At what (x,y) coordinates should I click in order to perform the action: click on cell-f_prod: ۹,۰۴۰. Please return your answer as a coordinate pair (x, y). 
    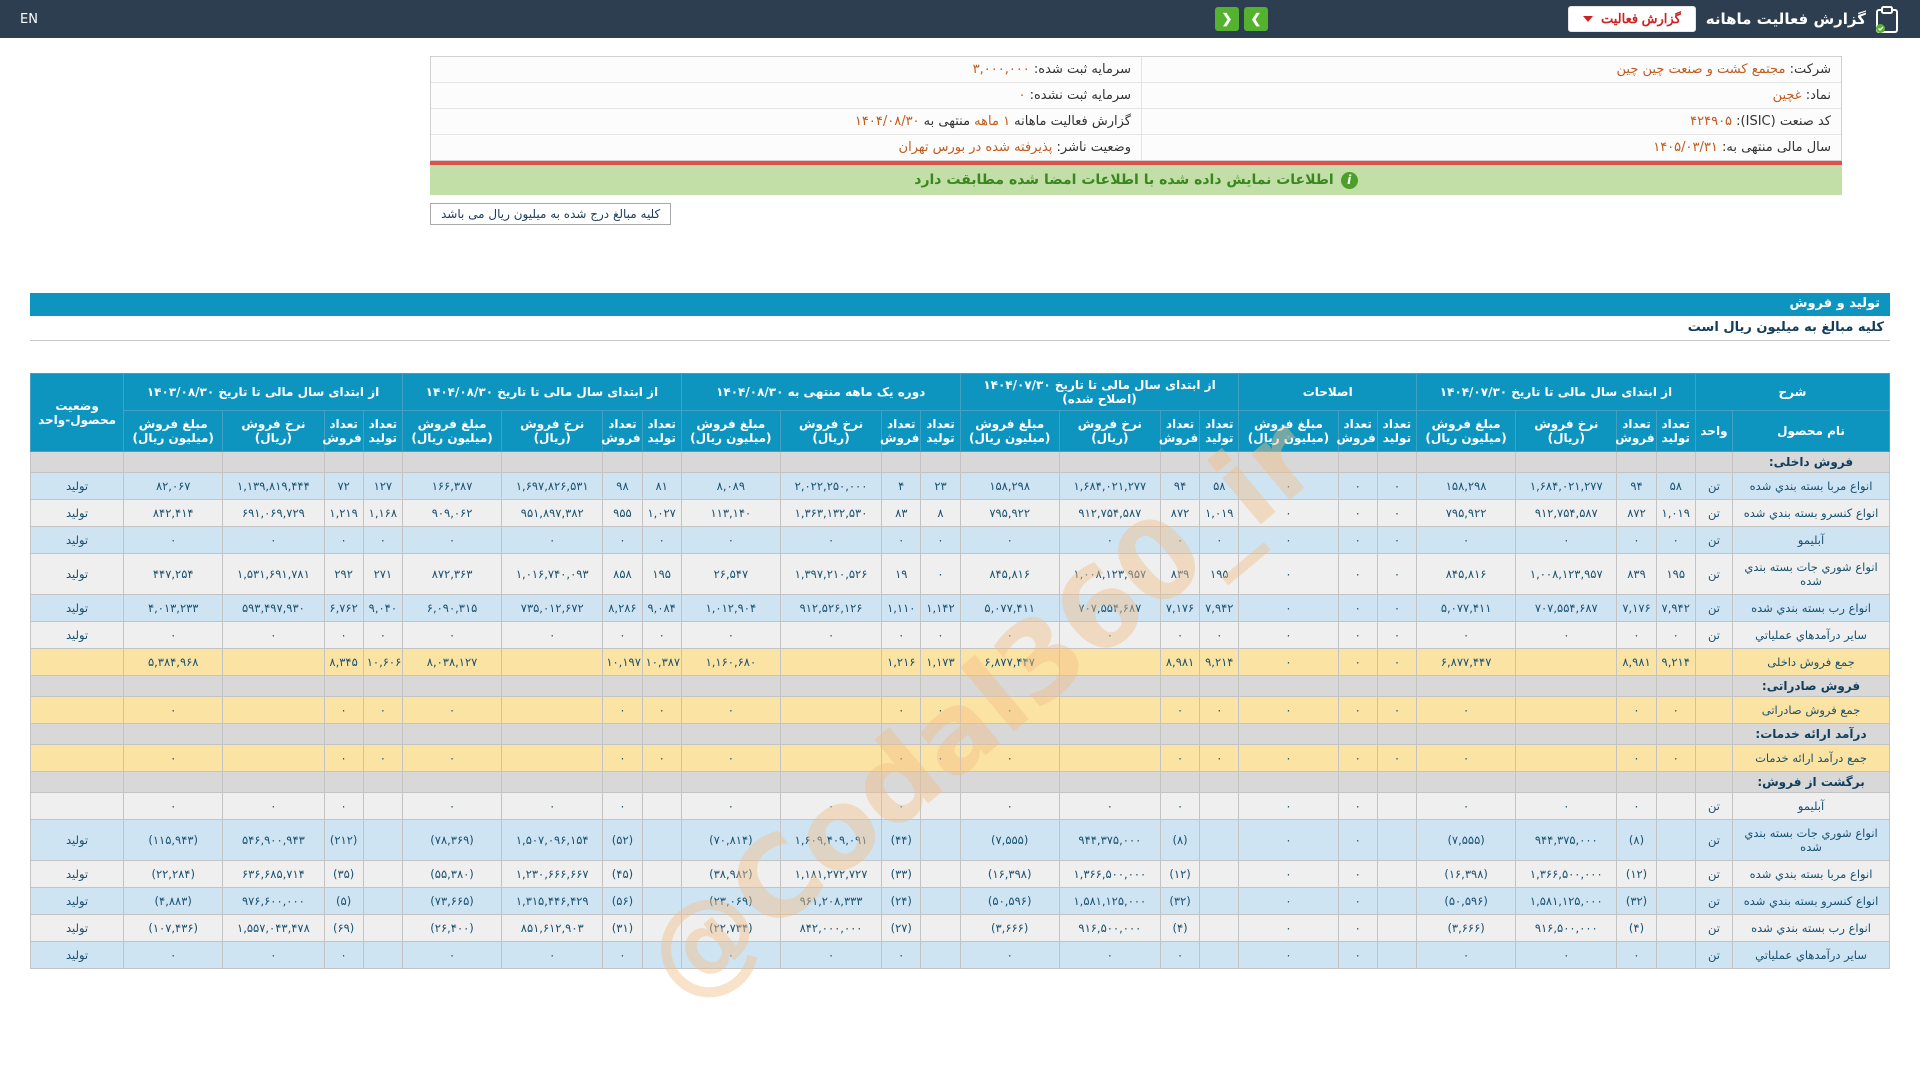
    Looking at the image, I should click on (382, 608).